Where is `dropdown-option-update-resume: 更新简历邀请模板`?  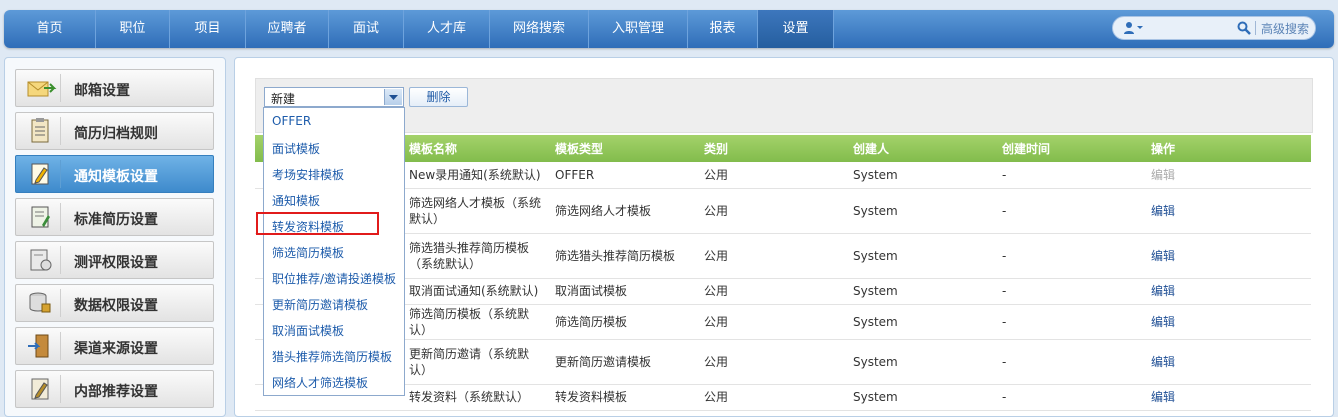
dropdown-option-update-resume: 更新简历邀请模板 is located at coordinates (320, 304).